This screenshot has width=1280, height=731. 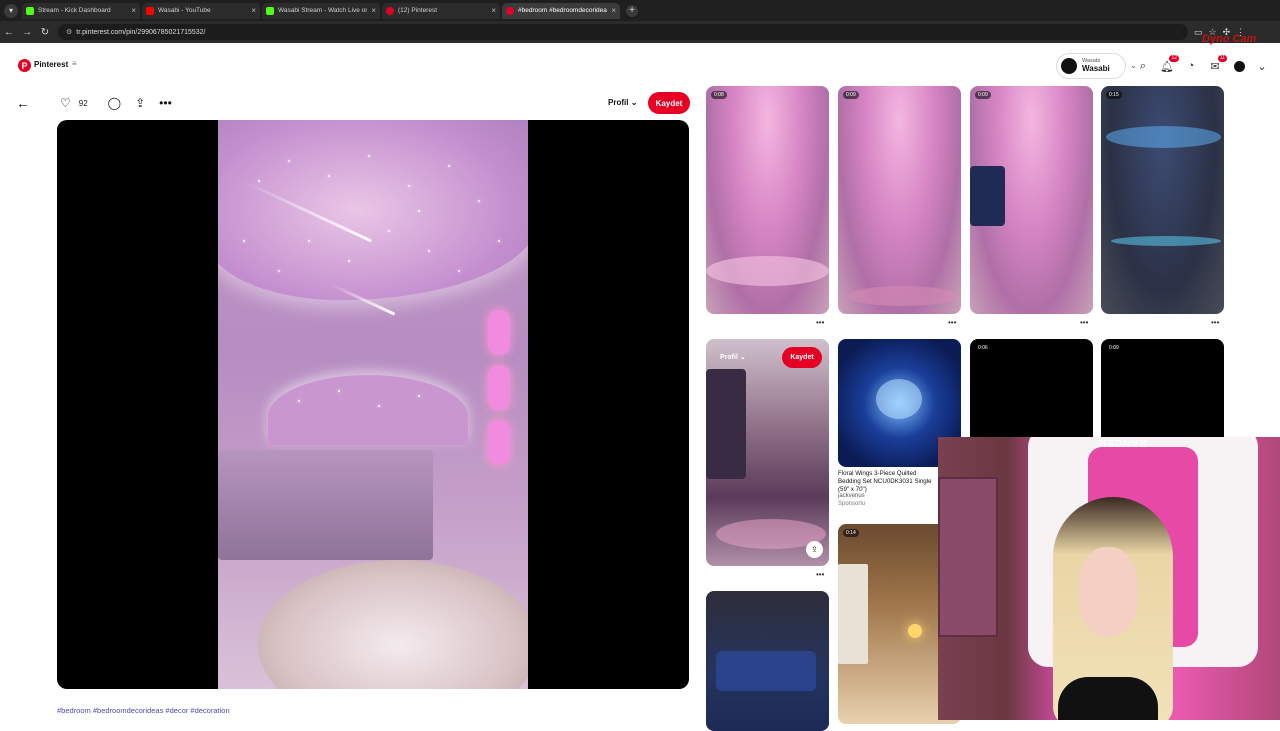 What do you see at coordinates (983, 348) in the screenshot?
I see `video-duration: 0:06` at bounding box center [983, 348].